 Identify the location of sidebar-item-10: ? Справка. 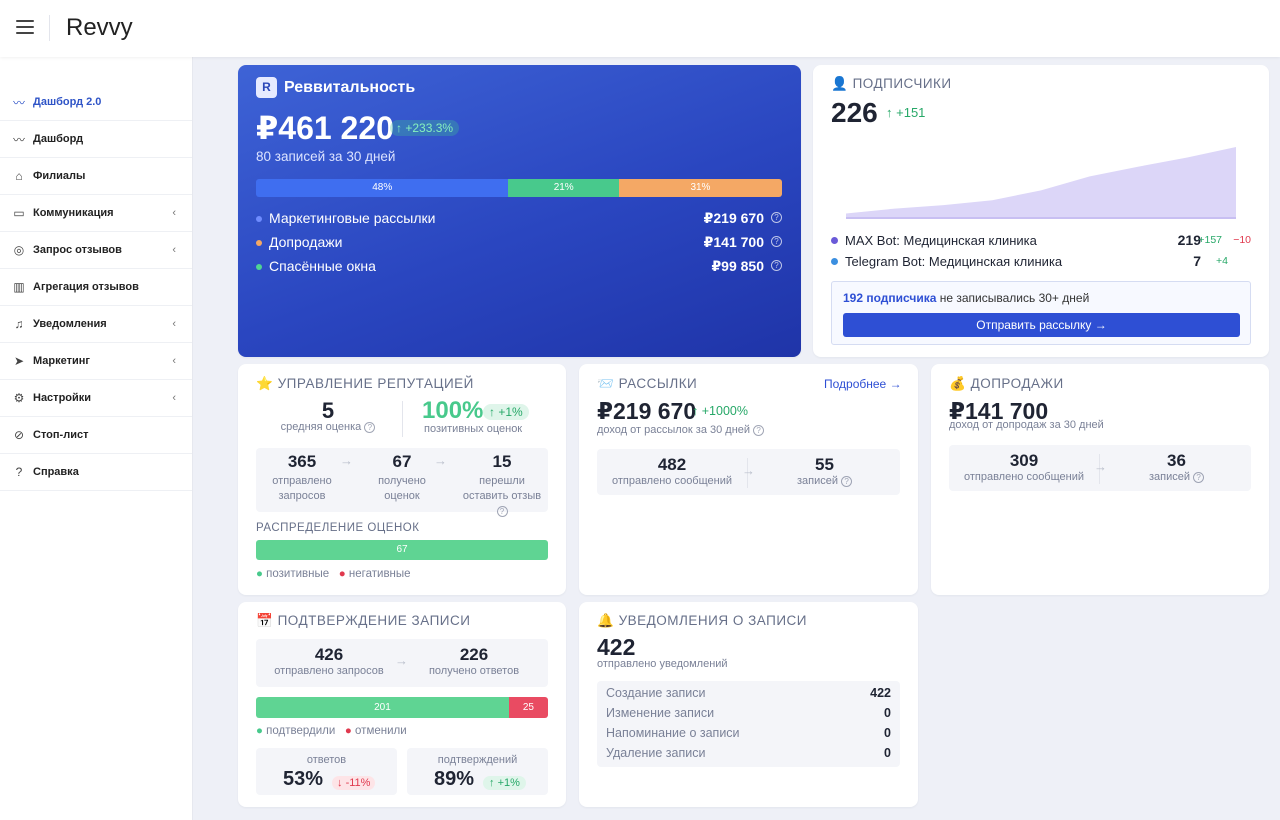
(96, 472).